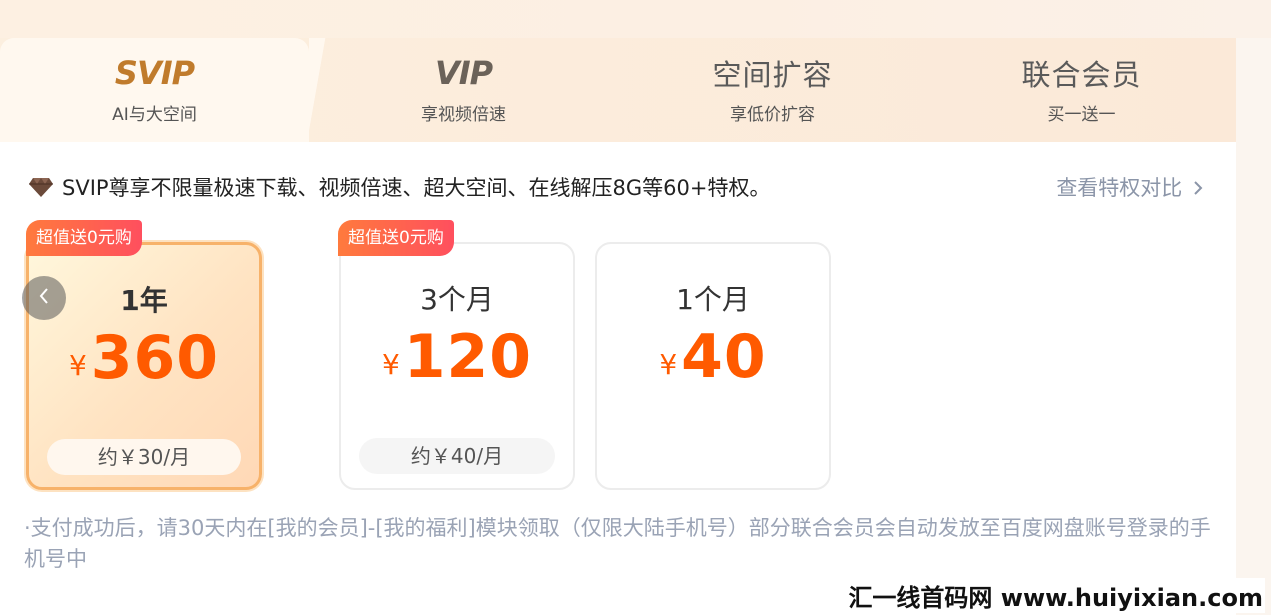 The height and width of the screenshot is (615, 1271). Describe the element at coordinates (1198, 189) in the screenshot. I see `chevron-right-icon` at that location.